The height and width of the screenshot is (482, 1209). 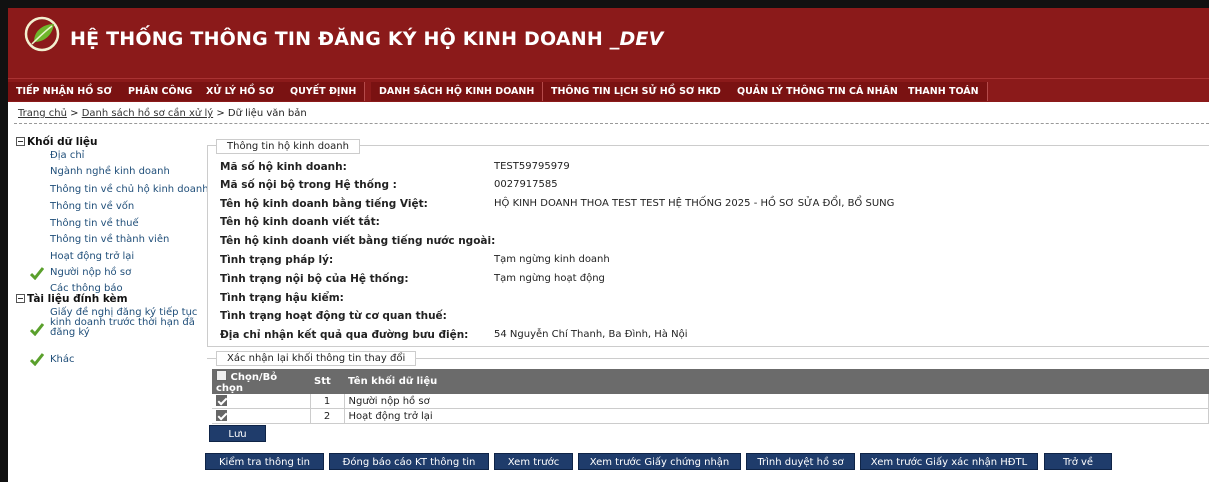 What do you see at coordinates (776, 401) in the screenshot?
I see `row-name: Người nộp hồ sơ` at bounding box center [776, 401].